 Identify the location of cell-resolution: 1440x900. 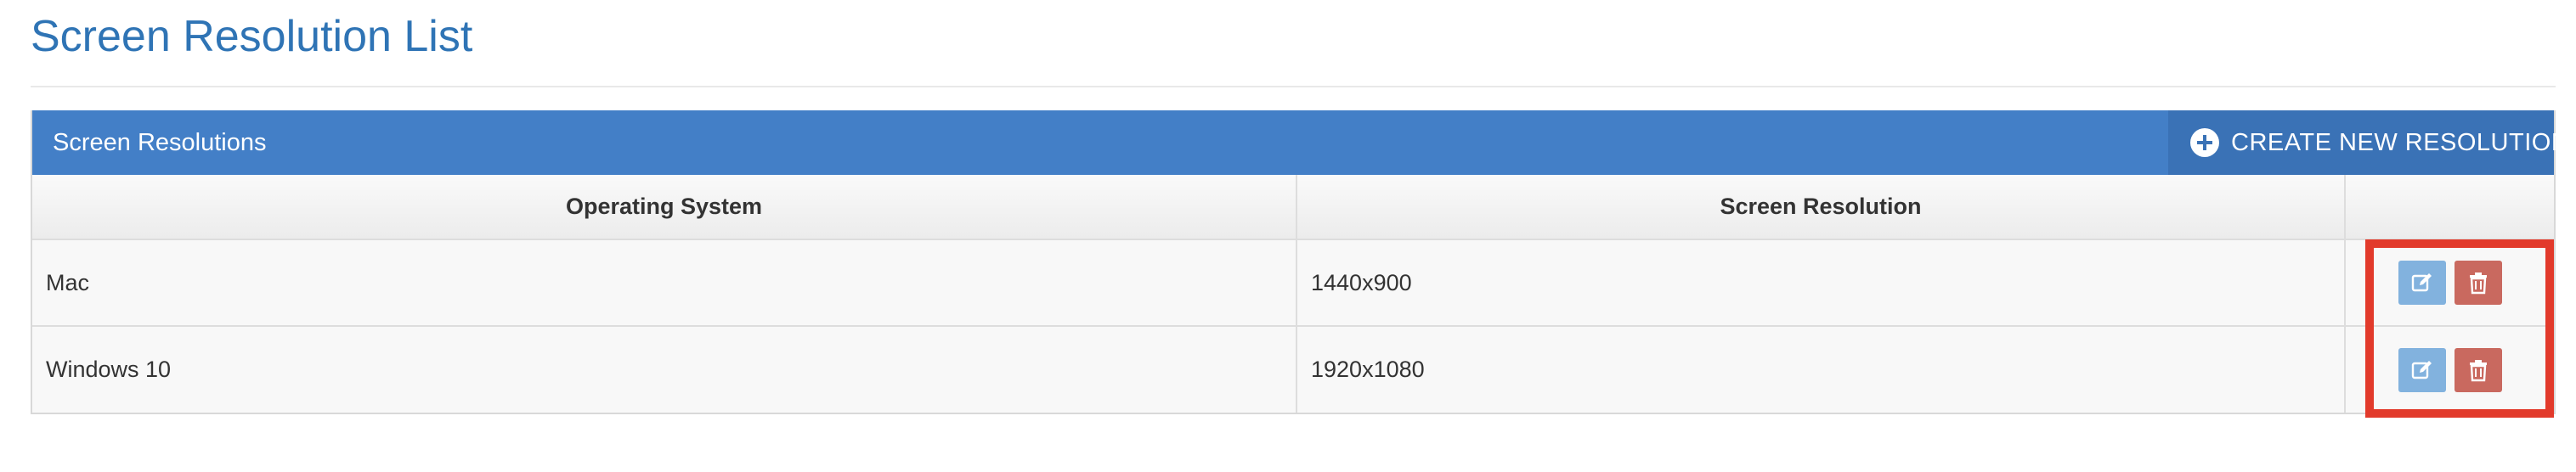
(1821, 283).